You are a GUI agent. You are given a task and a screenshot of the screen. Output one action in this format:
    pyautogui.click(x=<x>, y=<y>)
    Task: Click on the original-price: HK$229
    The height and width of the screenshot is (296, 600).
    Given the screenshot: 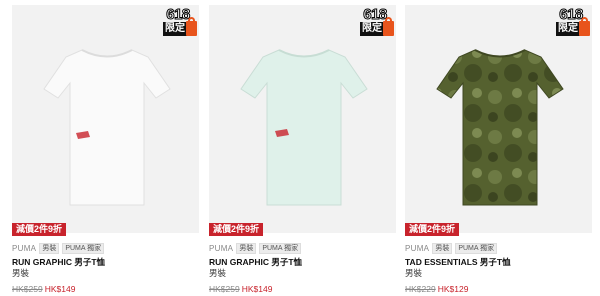 What is the action you would take?
    pyautogui.click(x=420, y=289)
    